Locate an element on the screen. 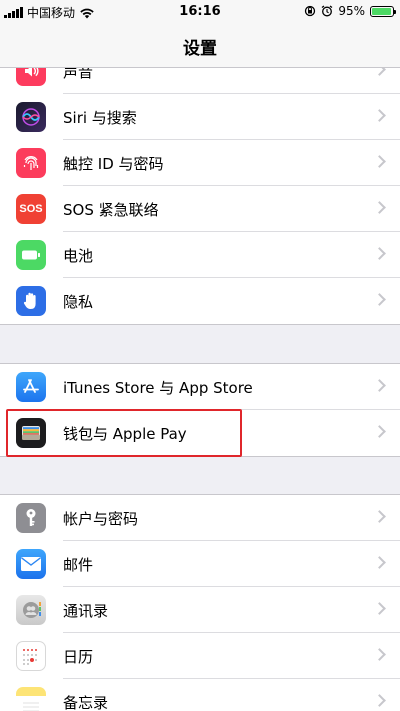  row-calendar: 日历 is located at coordinates (200, 656).